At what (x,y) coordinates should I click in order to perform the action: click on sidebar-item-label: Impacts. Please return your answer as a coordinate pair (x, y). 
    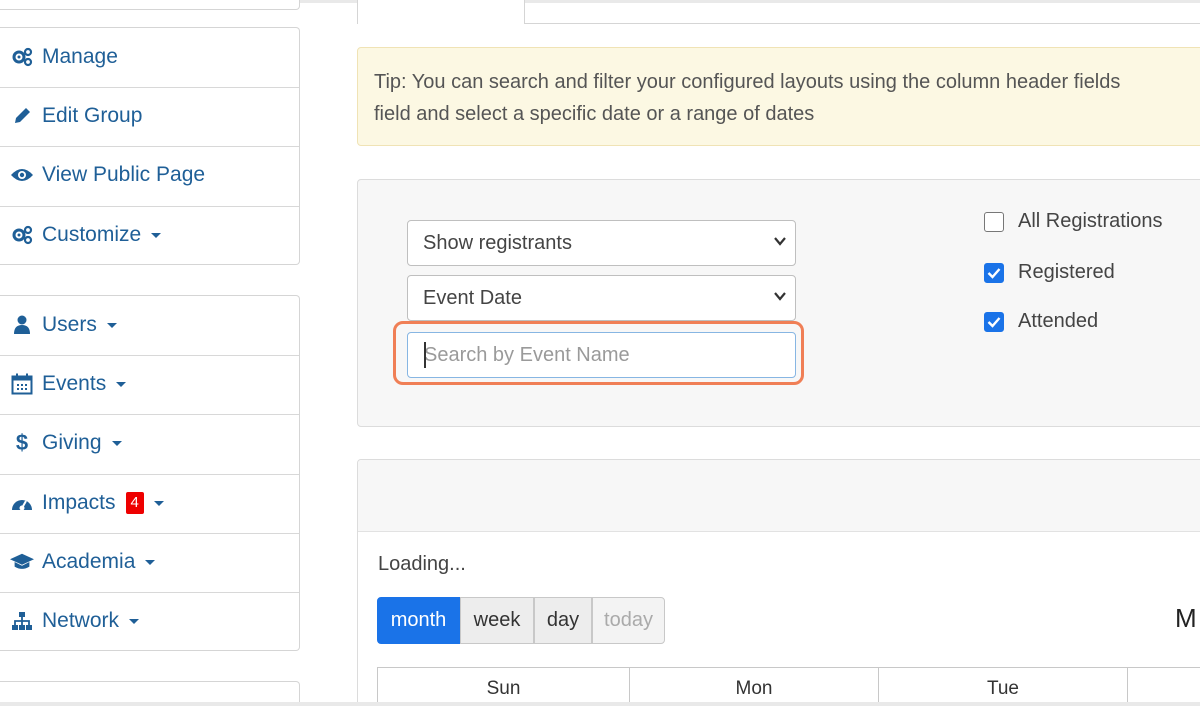
    Looking at the image, I should click on (79, 502).